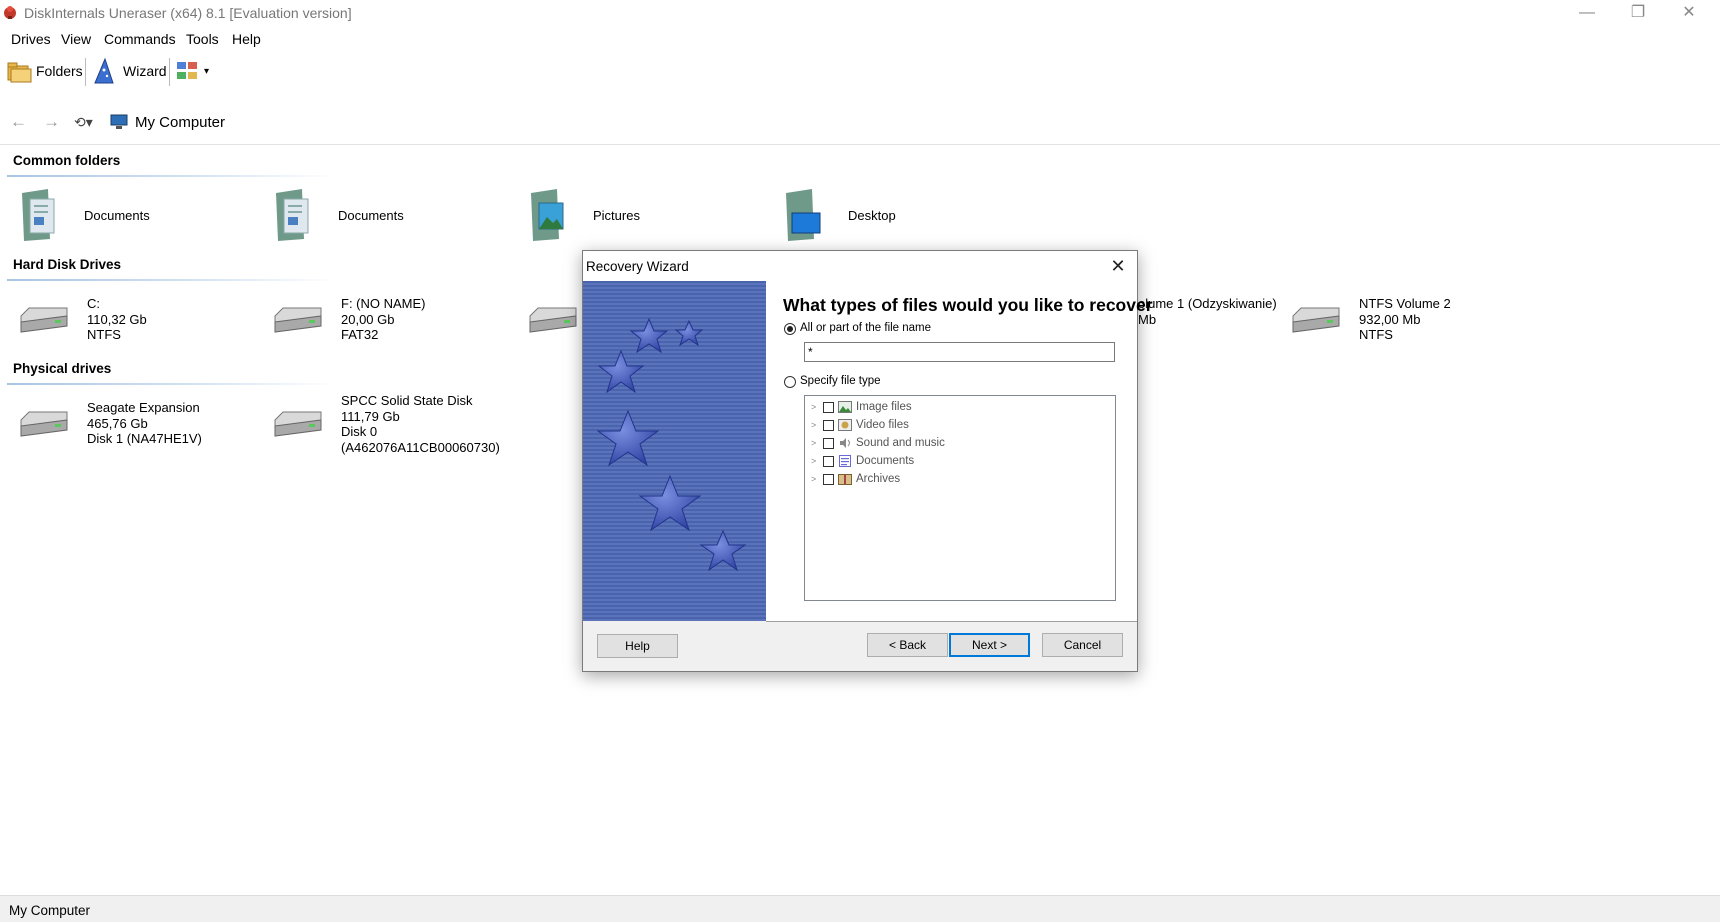 This screenshot has height=922, width=1720. I want to click on folder-label: Desktop, so click(872, 215).